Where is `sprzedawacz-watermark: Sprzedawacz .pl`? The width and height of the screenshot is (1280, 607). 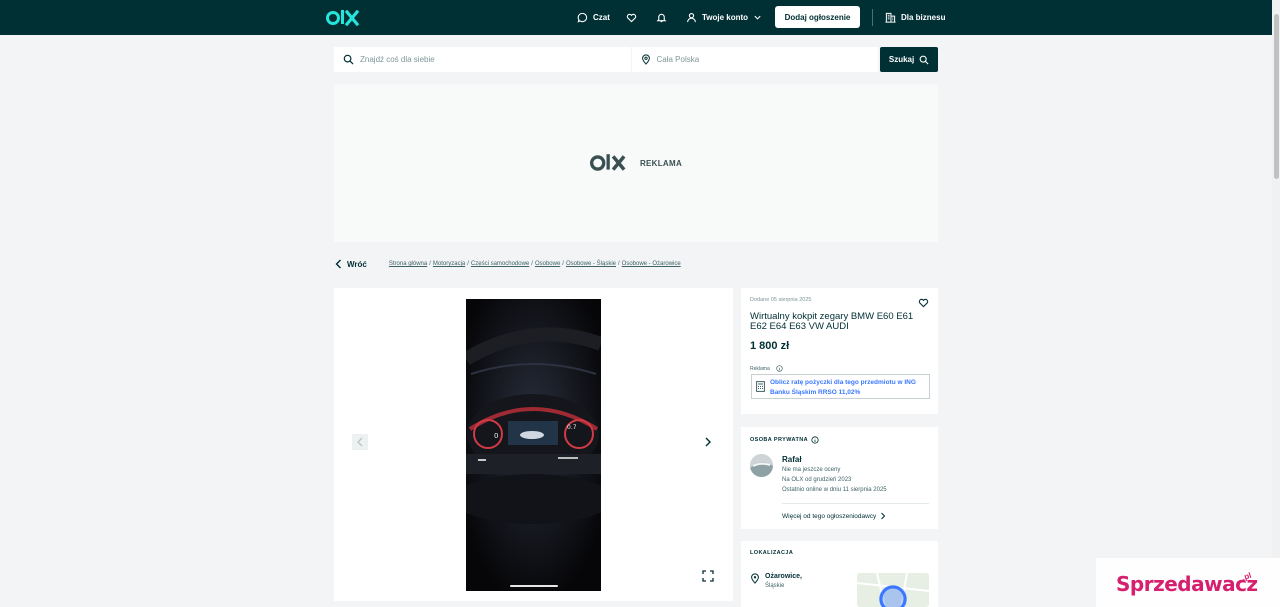 sprzedawacz-watermark: Sprzedawacz .pl is located at coordinates (1188, 582).